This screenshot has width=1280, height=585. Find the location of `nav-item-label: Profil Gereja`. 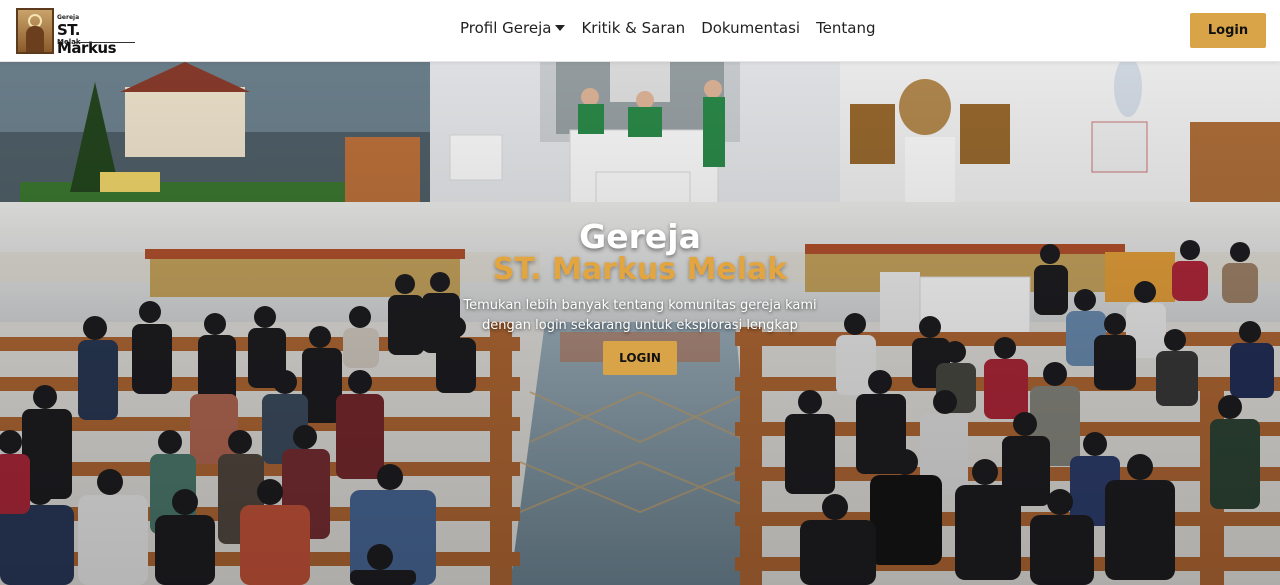

nav-item-label: Profil Gereja is located at coordinates (506, 28).